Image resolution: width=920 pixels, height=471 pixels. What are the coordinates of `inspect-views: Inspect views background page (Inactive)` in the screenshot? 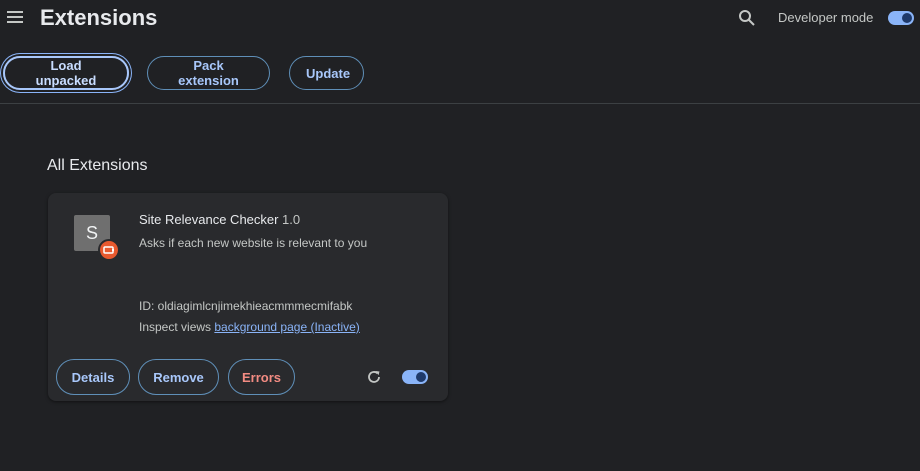 It's located at (249, 327).